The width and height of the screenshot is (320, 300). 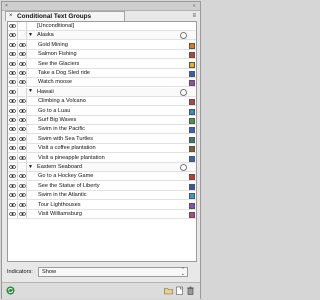 I want to click on condition-row: Swim with Sea Turtles, so click(x=102, y=139).